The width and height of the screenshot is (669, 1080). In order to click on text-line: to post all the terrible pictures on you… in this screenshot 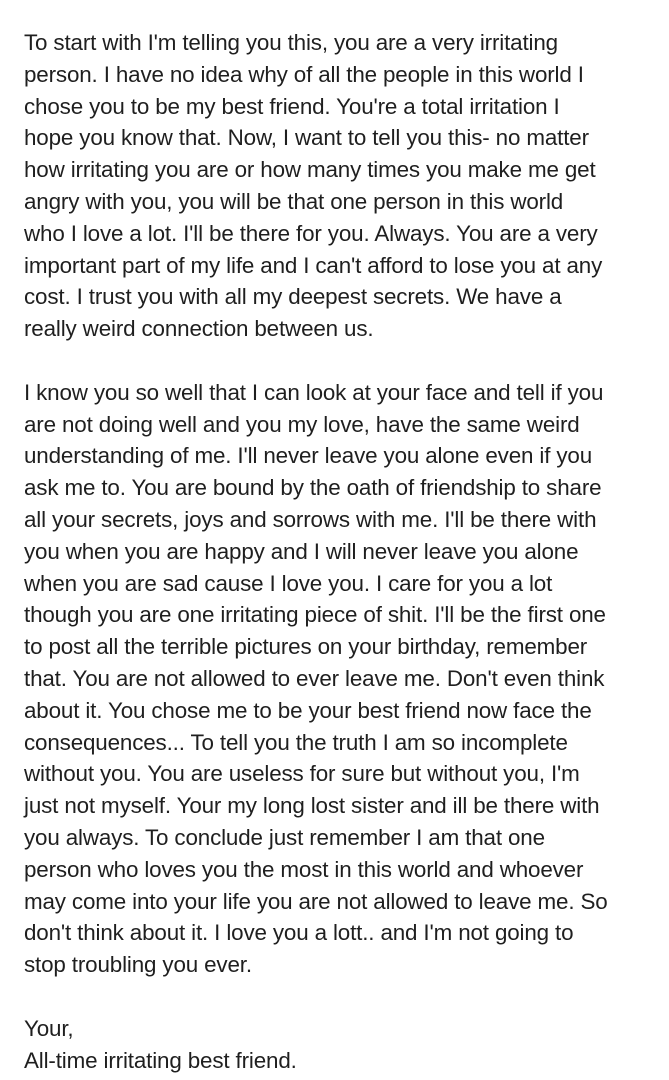, I will do `click(306, 647)`.